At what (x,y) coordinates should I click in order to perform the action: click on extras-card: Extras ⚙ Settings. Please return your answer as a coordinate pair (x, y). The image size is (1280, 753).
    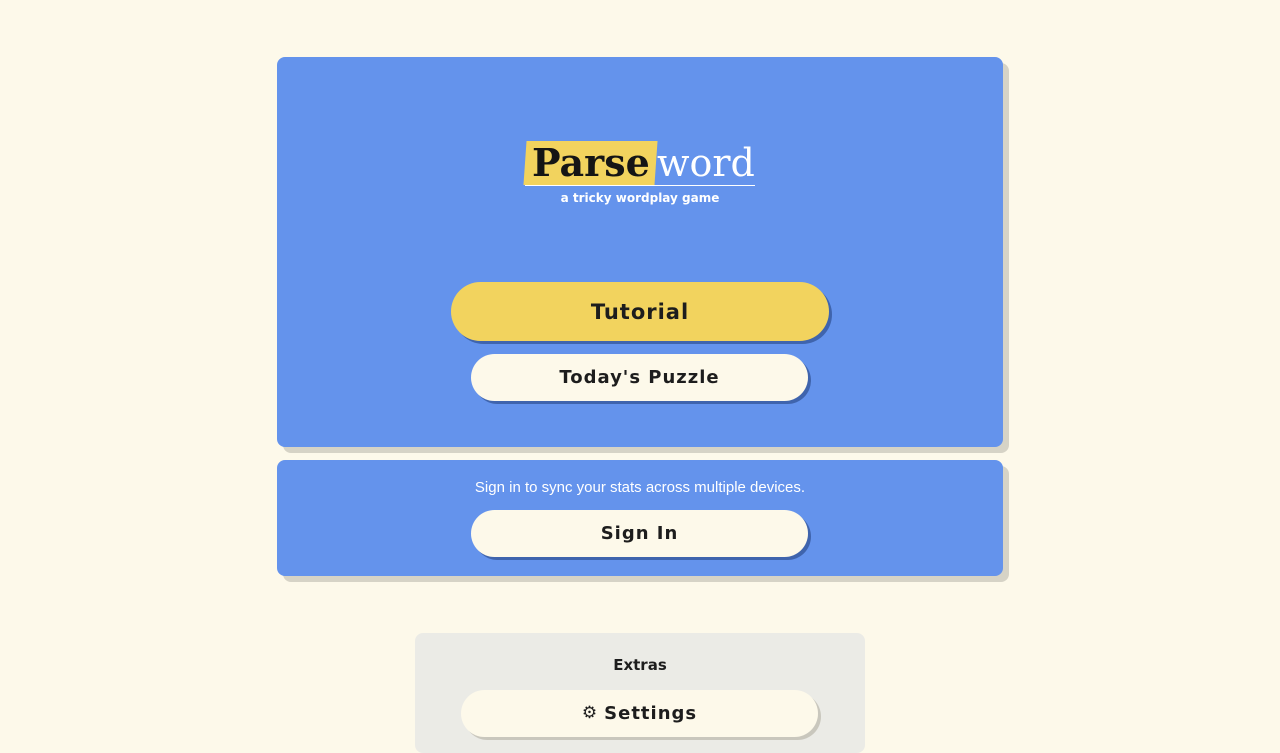
    Looking at the image, I should click on (640, 693).